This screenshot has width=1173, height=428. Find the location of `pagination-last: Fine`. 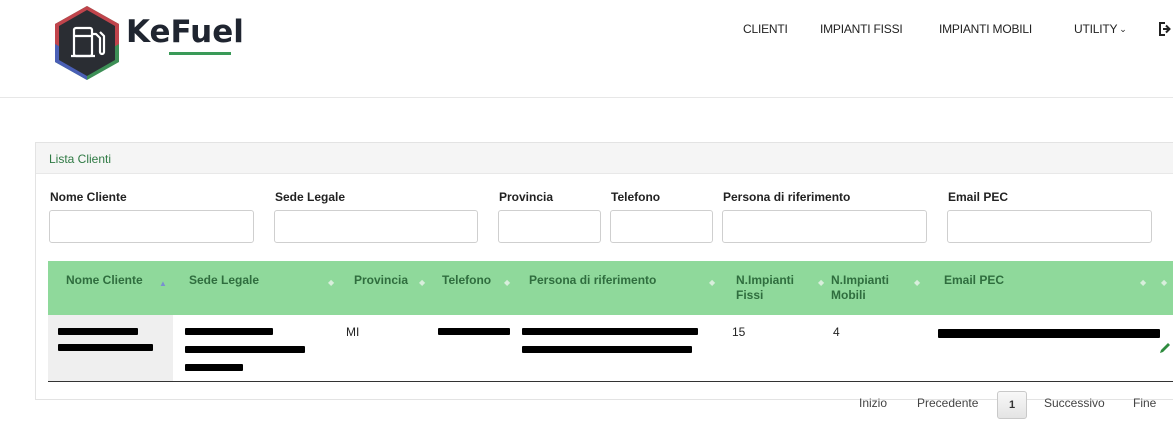

pagination-last: Fine is located at coordinates (1144, 403).